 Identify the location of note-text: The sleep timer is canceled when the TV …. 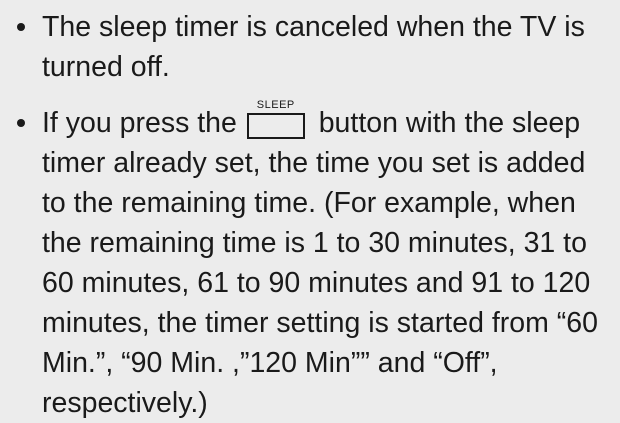
(313, 47).